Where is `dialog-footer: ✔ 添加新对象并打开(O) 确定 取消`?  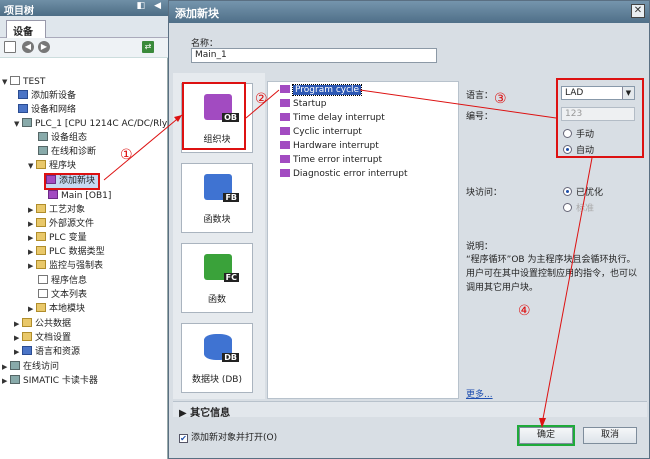 dialog-footer: ✔ 添加新对象并打开(O) 确定 取消 is located at coordinates (410, 439).